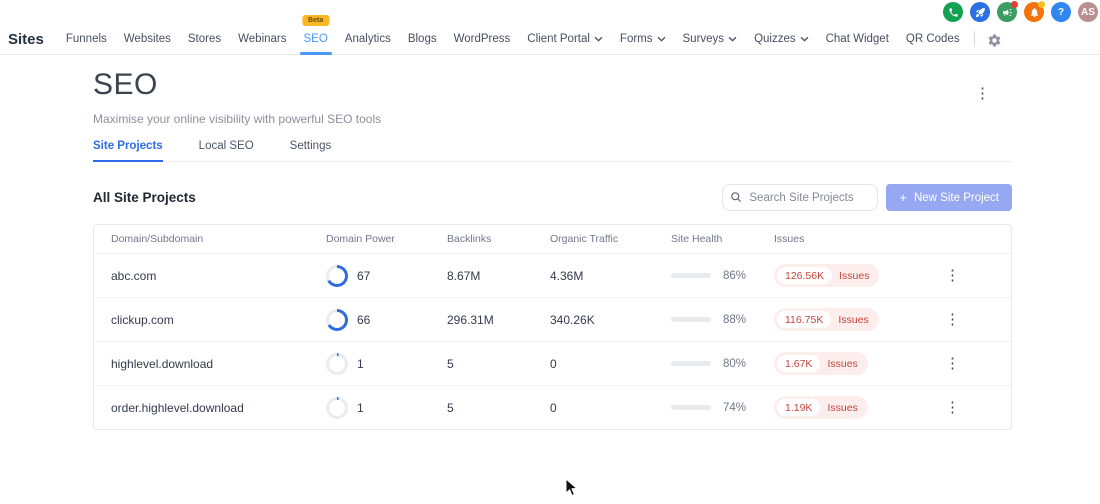 The image size is (1100, 504). Describe the element at coordinates (482, 39) in the screenshot. I see `nav-item-wordpress: WordPress` at that location.